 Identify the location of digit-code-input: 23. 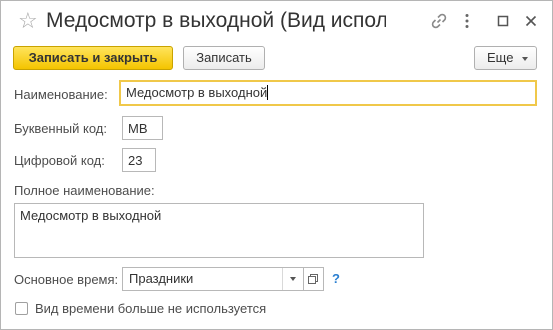
(139, 160).